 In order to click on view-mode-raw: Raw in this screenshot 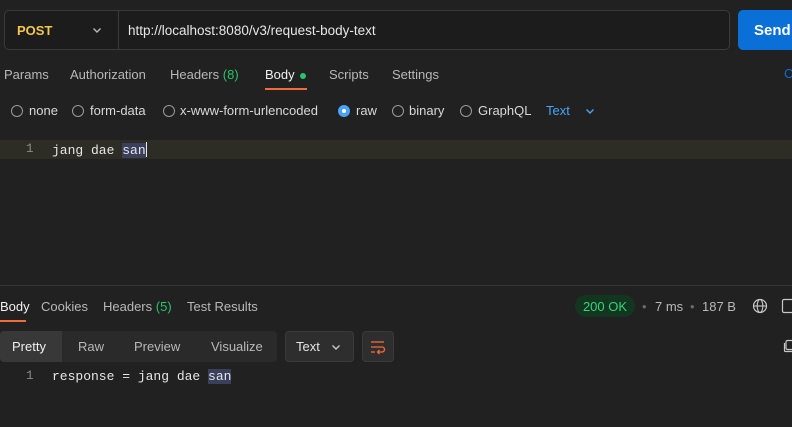, I will do `click(91, 346)`.